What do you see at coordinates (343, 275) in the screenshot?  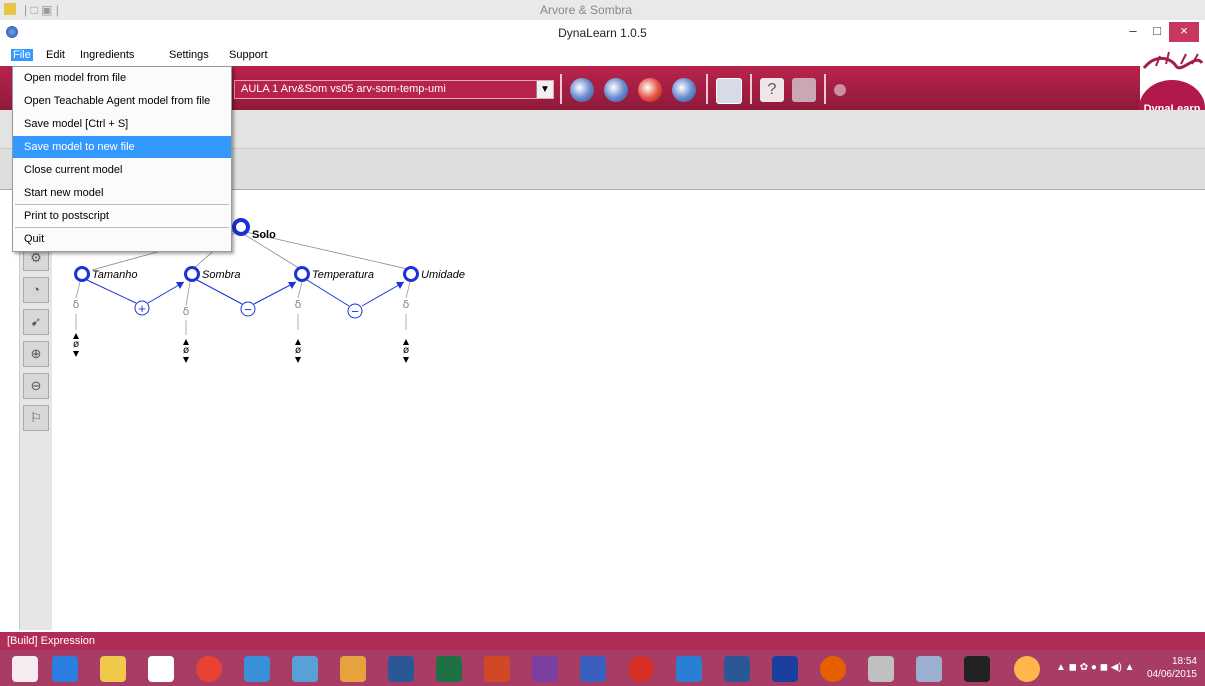 I see `quantity-label-temperatura: Temperatura` at bounding box center [343, 275].